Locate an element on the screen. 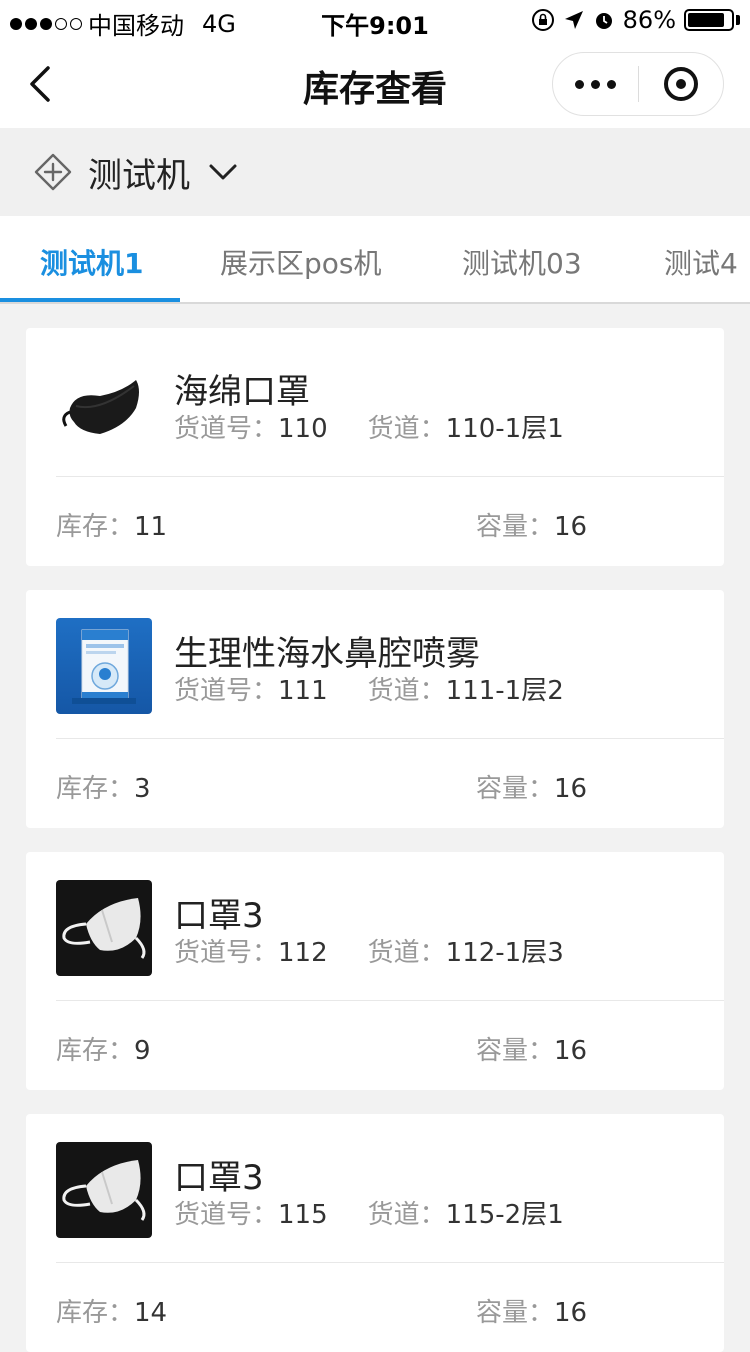 The height and width of the screenshot is (1352, 750). more-dots-icon is located at coordinates (595, 84).